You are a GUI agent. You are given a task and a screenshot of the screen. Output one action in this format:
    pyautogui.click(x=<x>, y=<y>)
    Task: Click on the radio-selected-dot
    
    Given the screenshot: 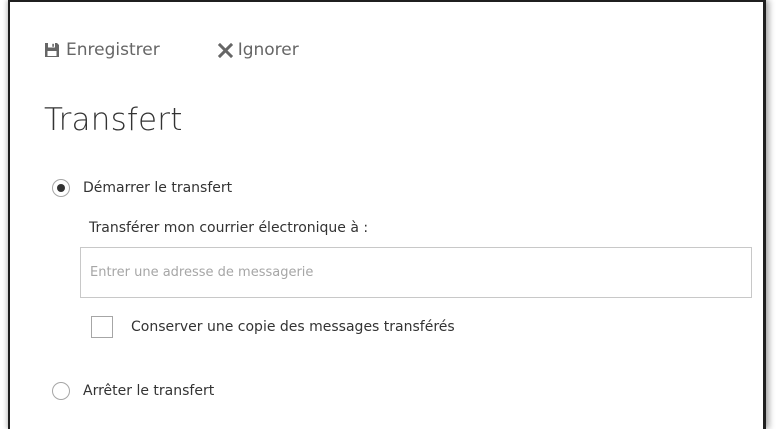 What is the action you would take?
    pyautogui.click(x=61, y=188)
    